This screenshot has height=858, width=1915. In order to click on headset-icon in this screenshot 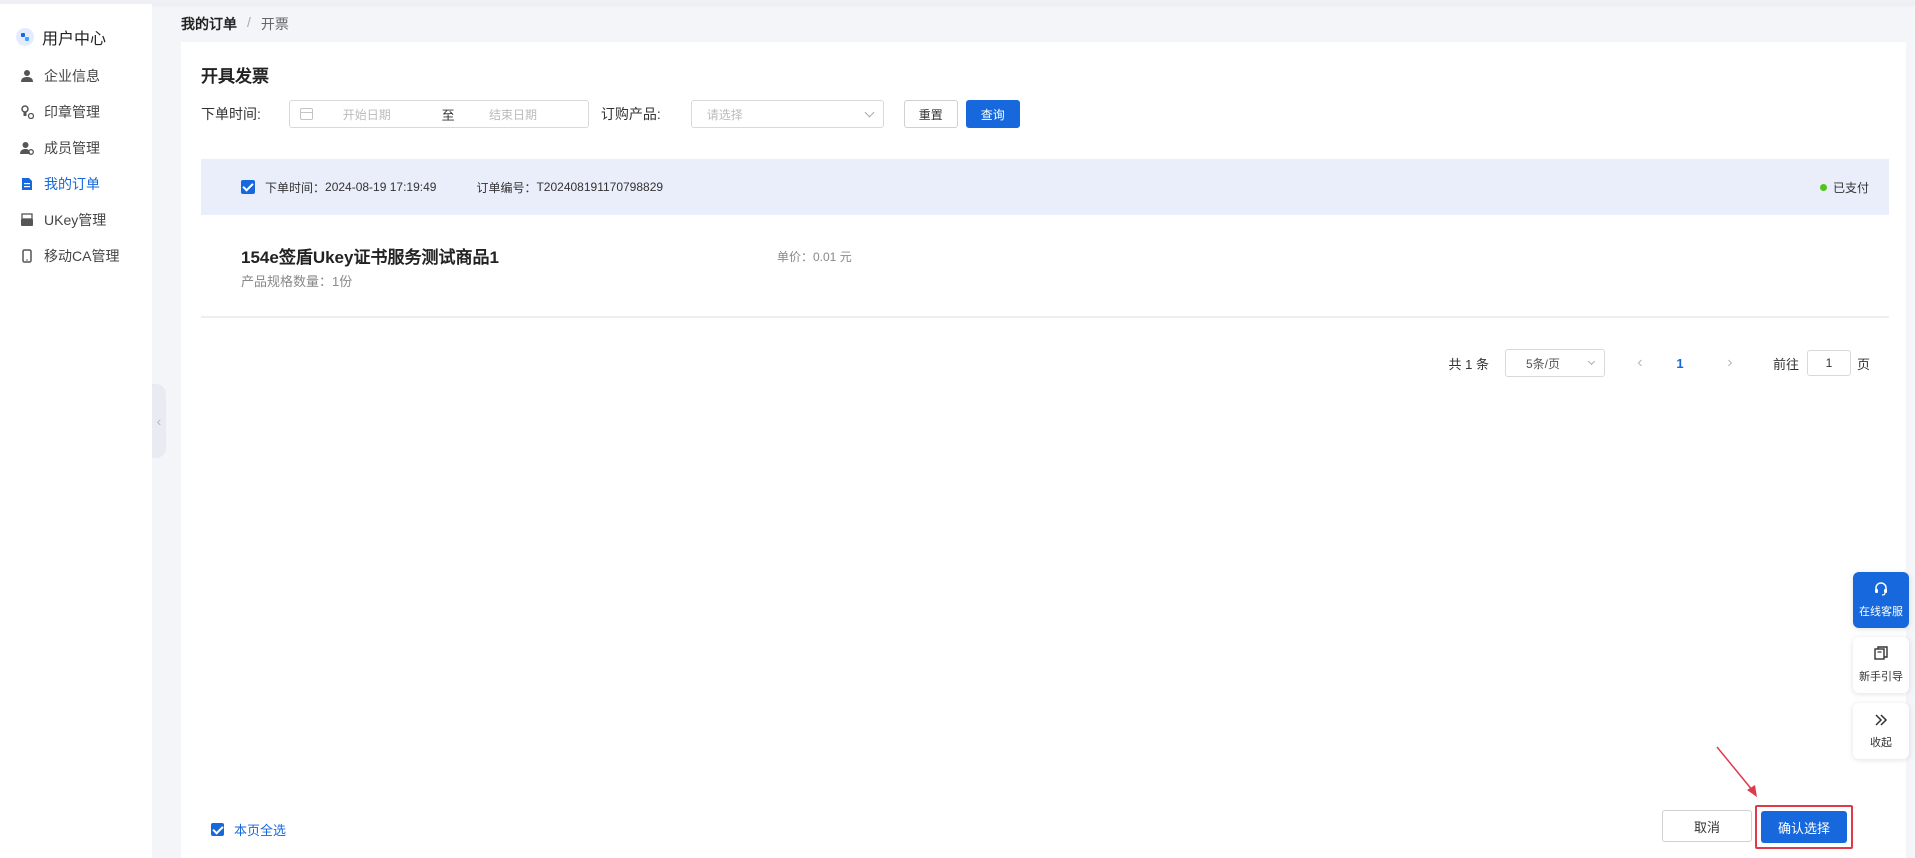, I will do `click(1881, 589)`.